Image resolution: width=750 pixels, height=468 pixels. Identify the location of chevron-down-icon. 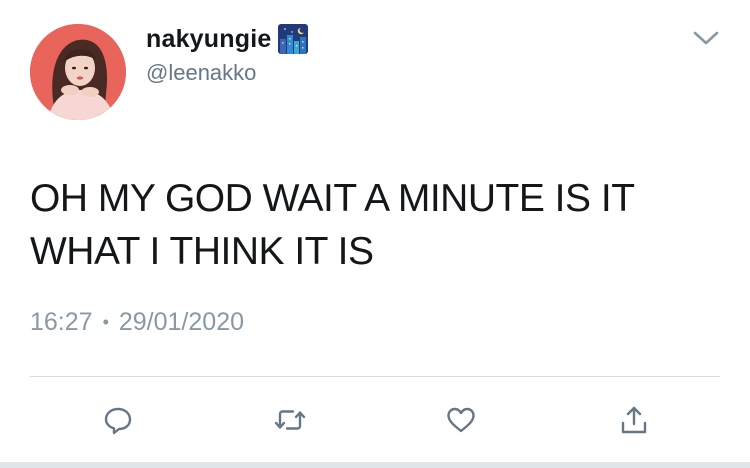
(706, 38).